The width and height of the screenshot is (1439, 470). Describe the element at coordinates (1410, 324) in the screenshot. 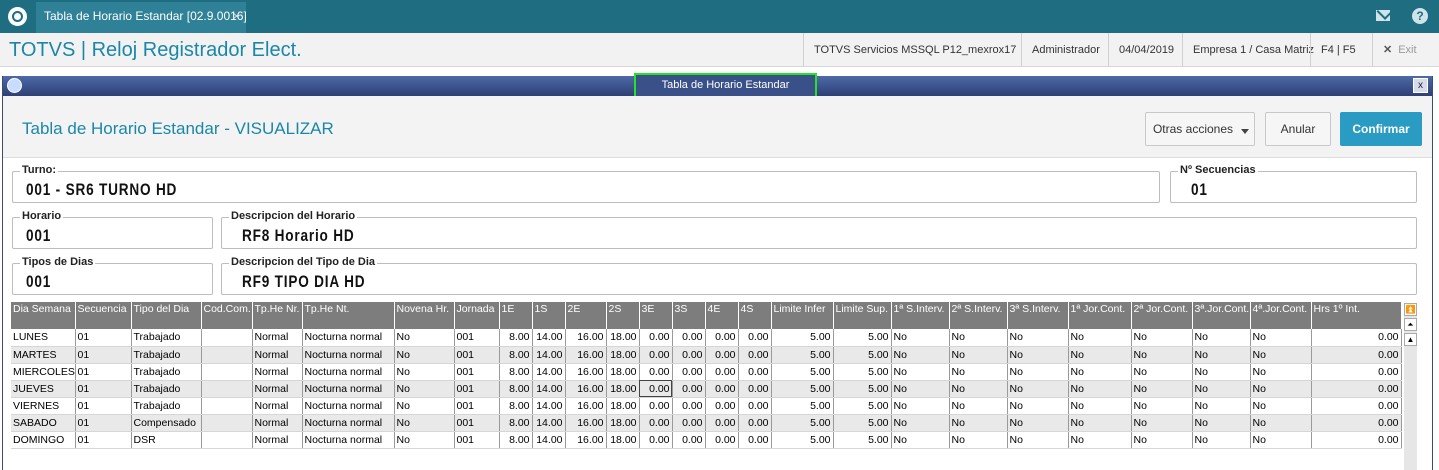

I see `scroll-page-up-icon: ⏶` at that location.